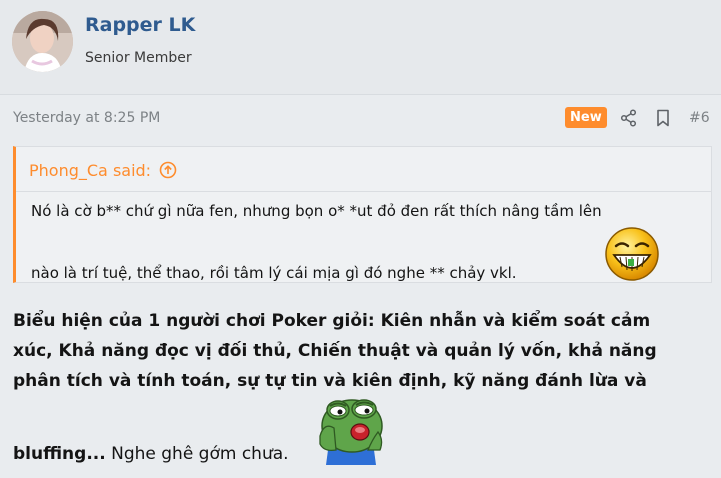 This screenshot has height=478, width=721. I want to click on bookmark-icon, so click(663, 118).